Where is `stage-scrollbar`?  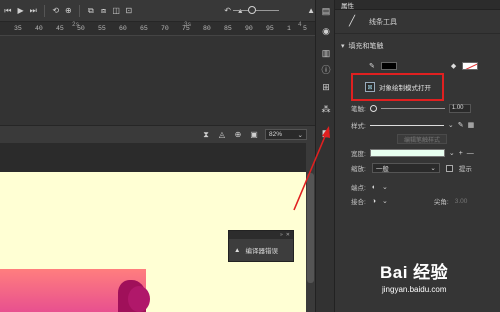 stage-scrollbar is located at coordinates (310, 227).